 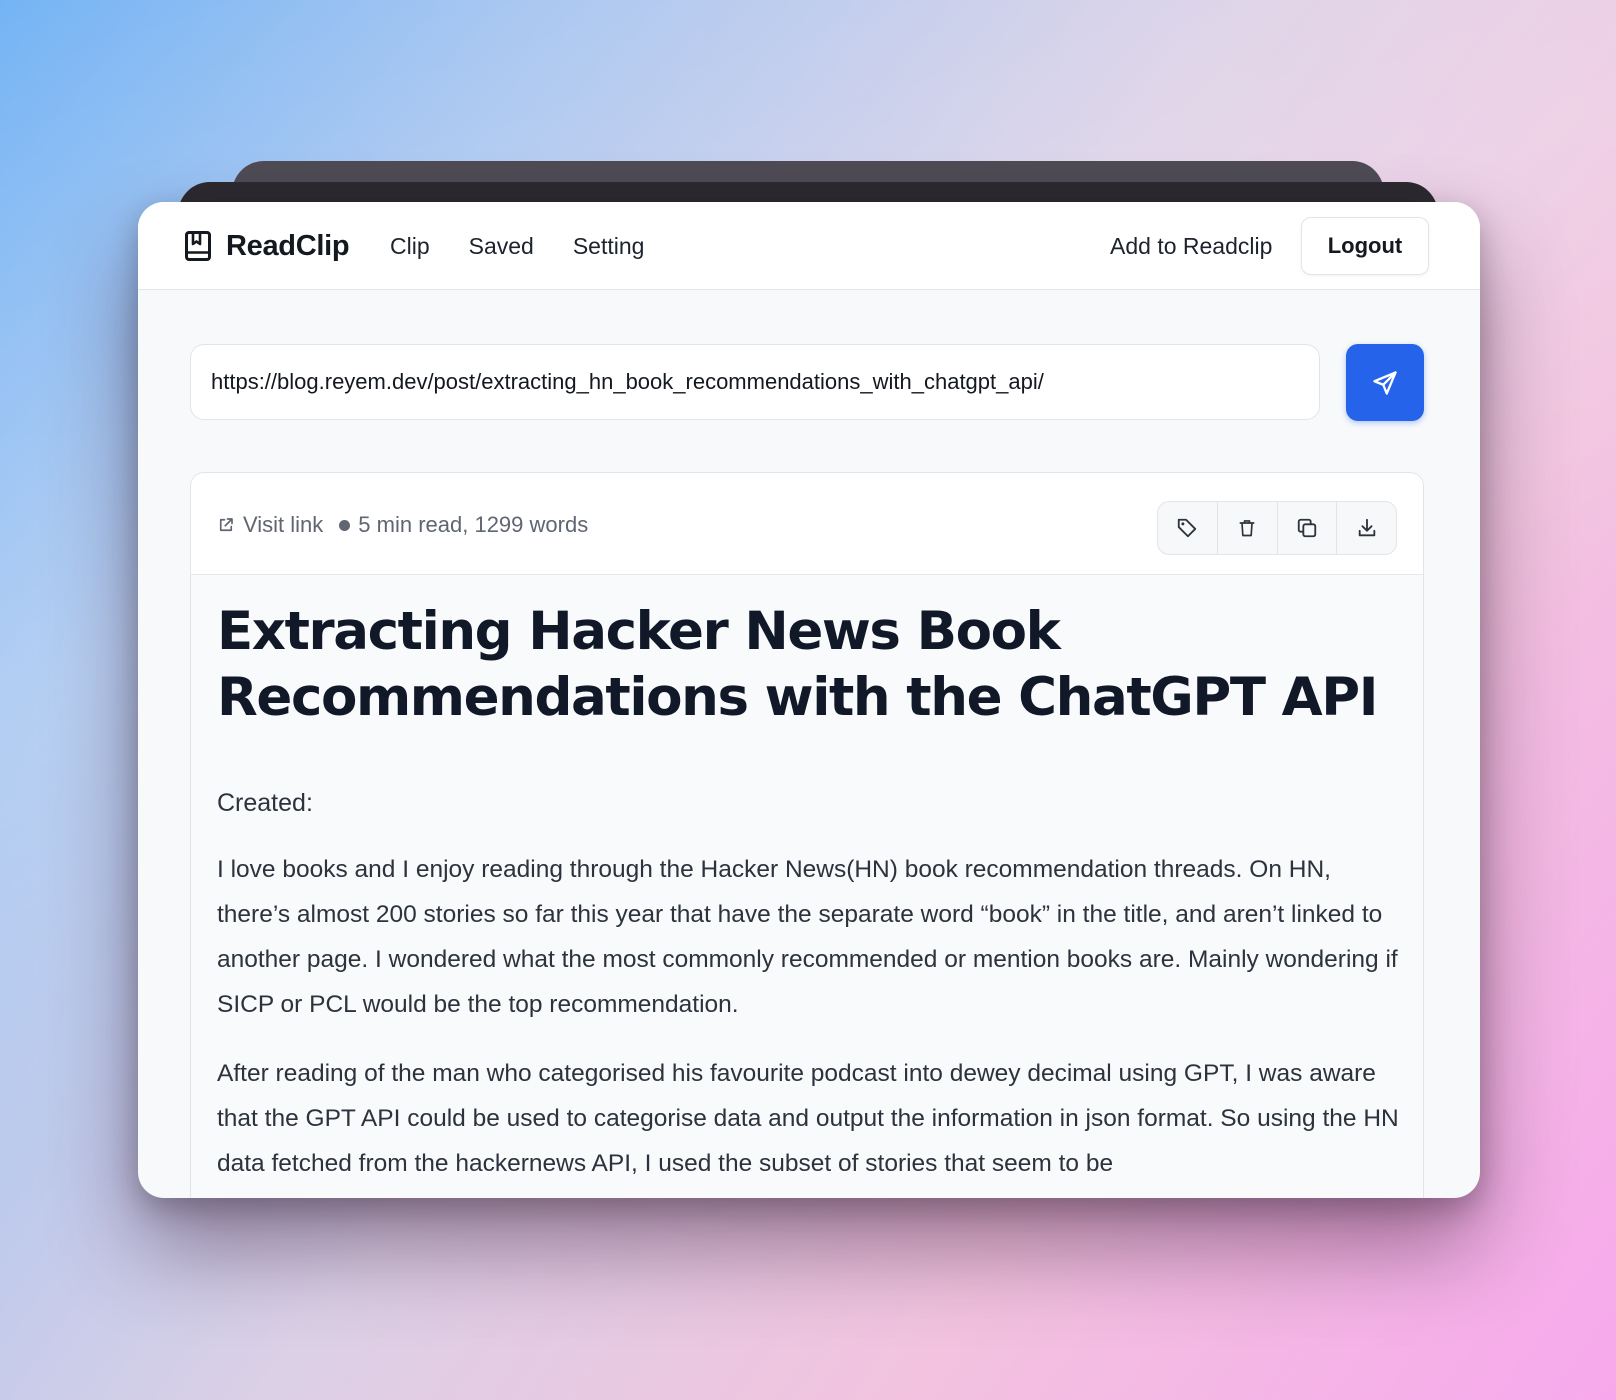 What do you see at coordinates (226, 525) in the screenshot?
I see `external-link-icon` at bounding box center [226, 525].